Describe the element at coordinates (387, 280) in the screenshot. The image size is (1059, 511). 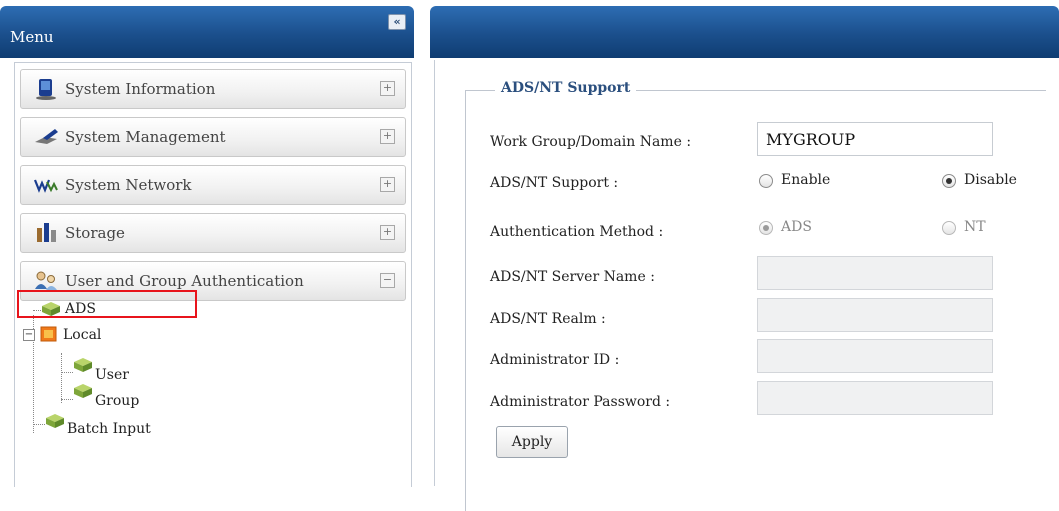
I see `collapse-icon: −` at that location.